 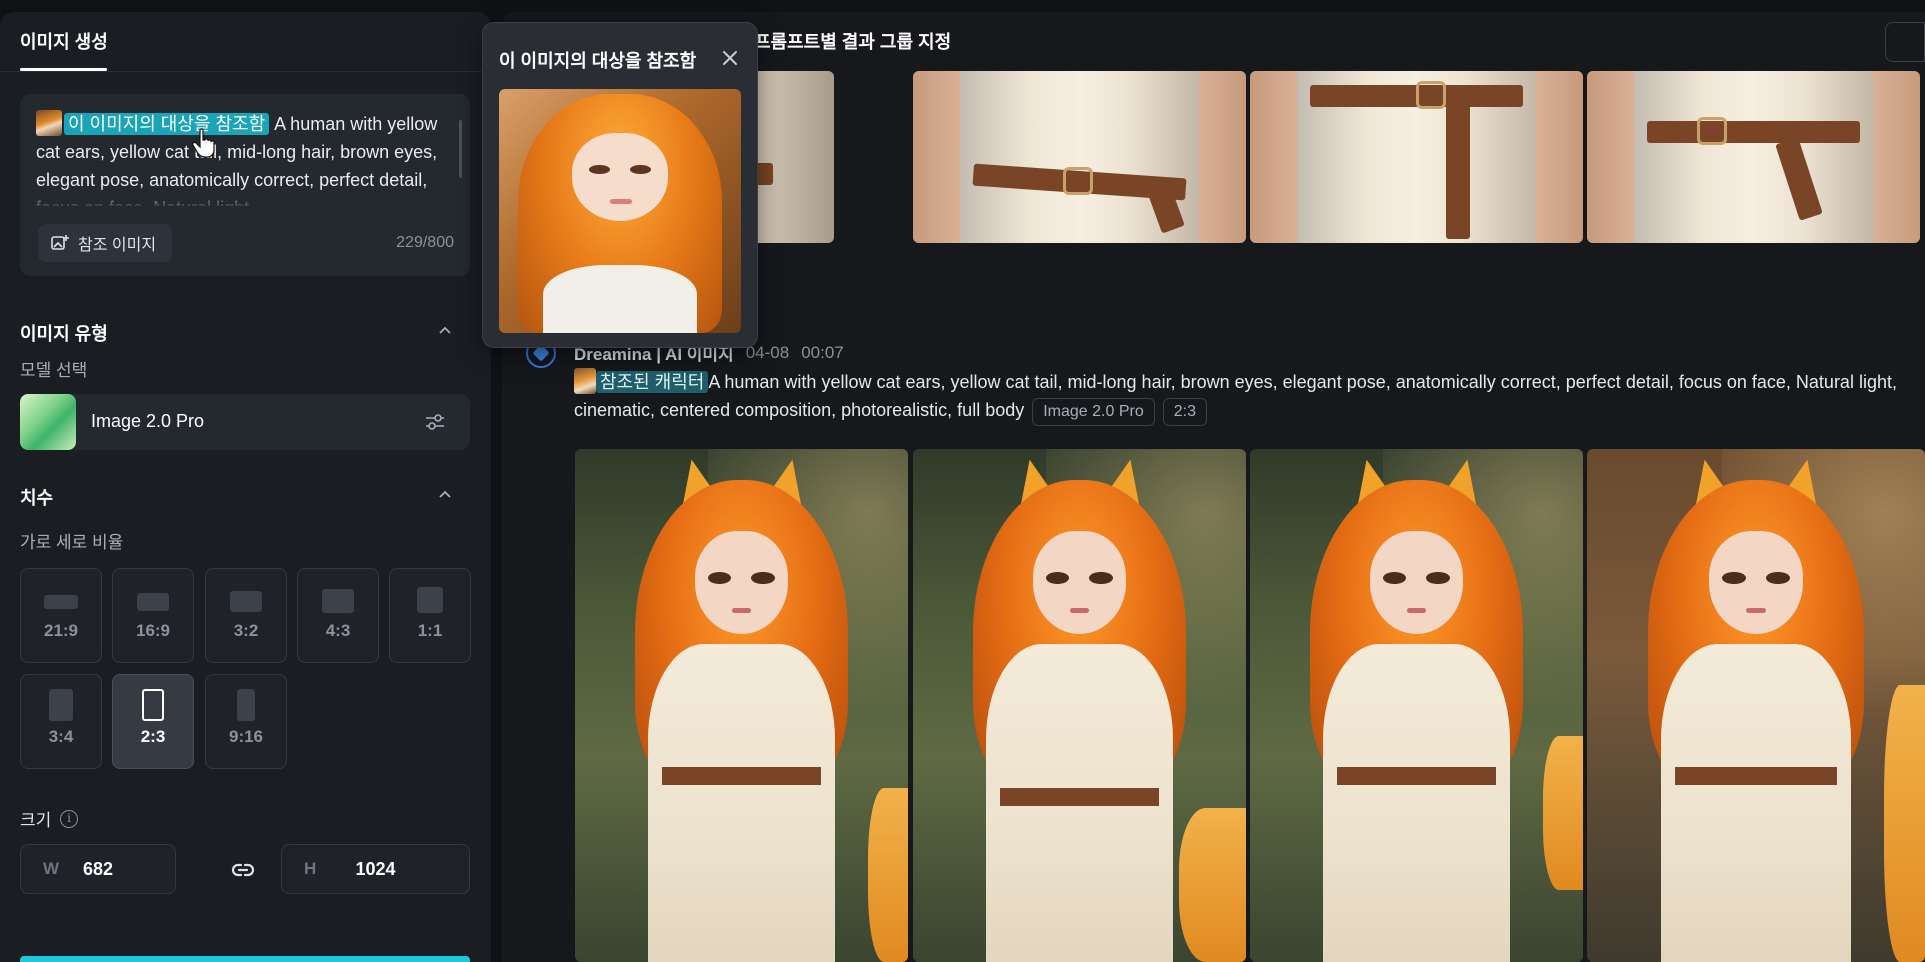 I want to click on ratio-21-9: 21:9, so click(x=61, y=615).